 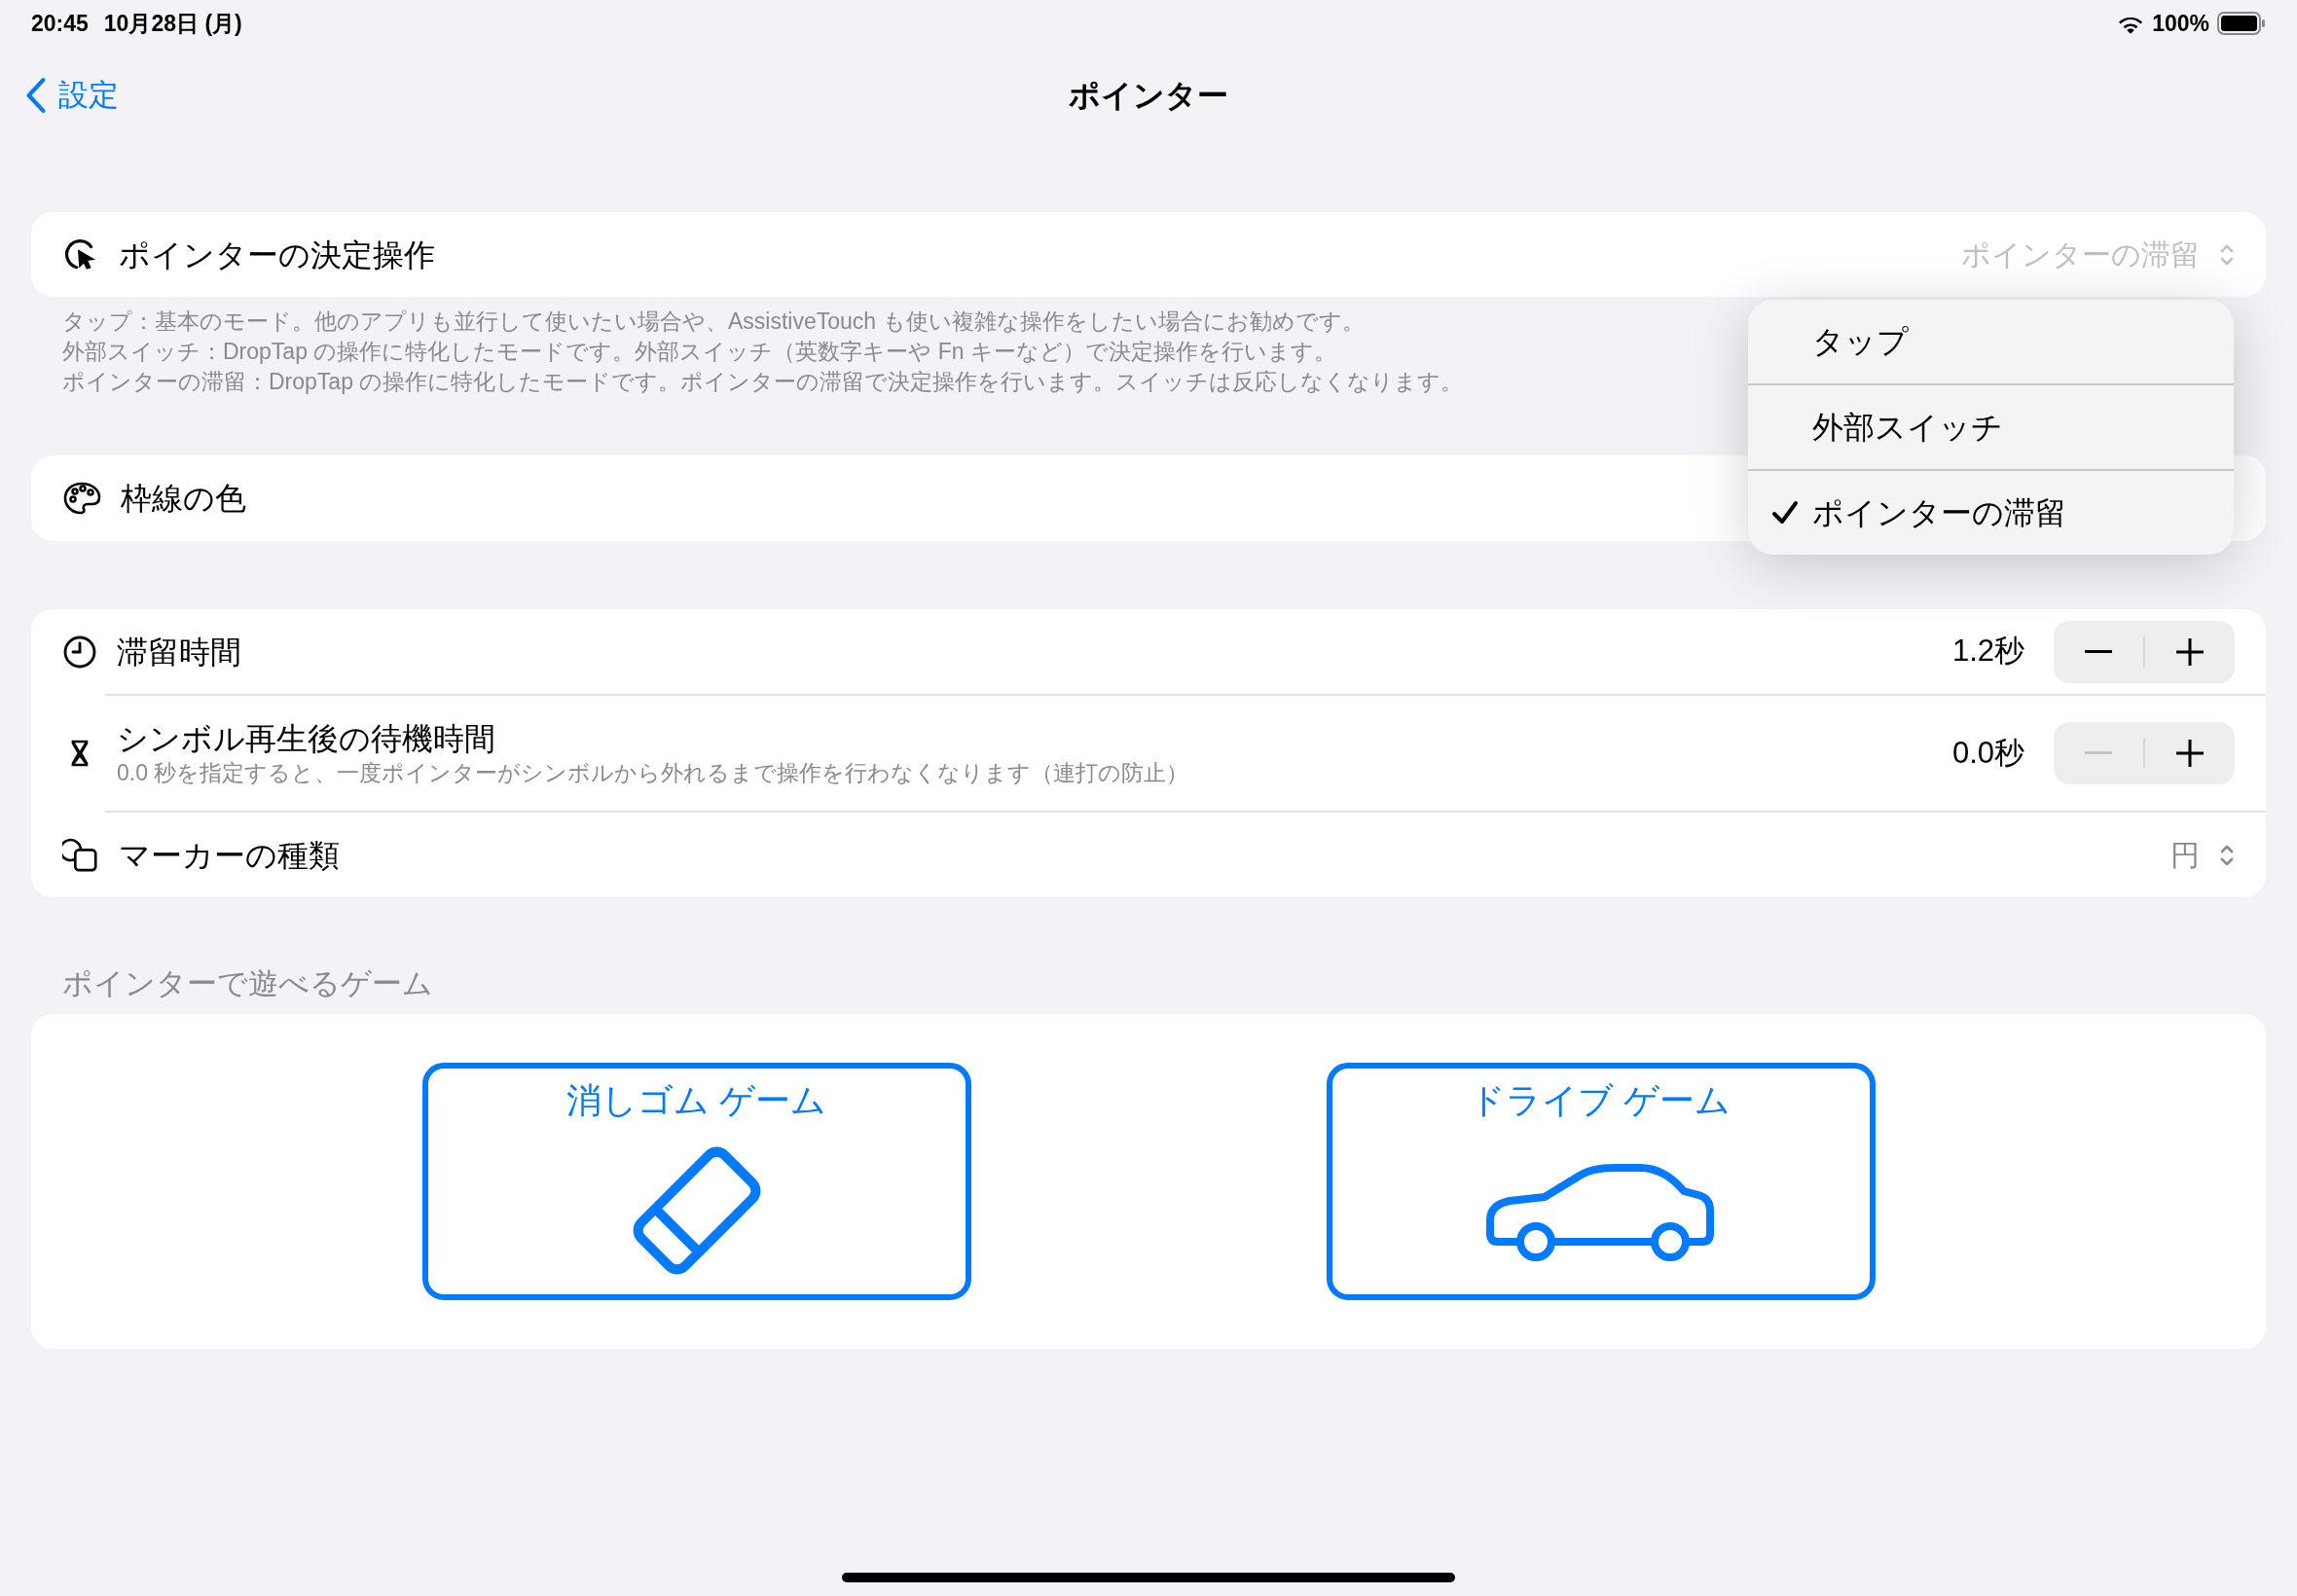 What do you see at coordinates (306, 739) in the screenshot?
I see `setting-label: シンボル再生後の待機時間` at bounding box center [306, 739].